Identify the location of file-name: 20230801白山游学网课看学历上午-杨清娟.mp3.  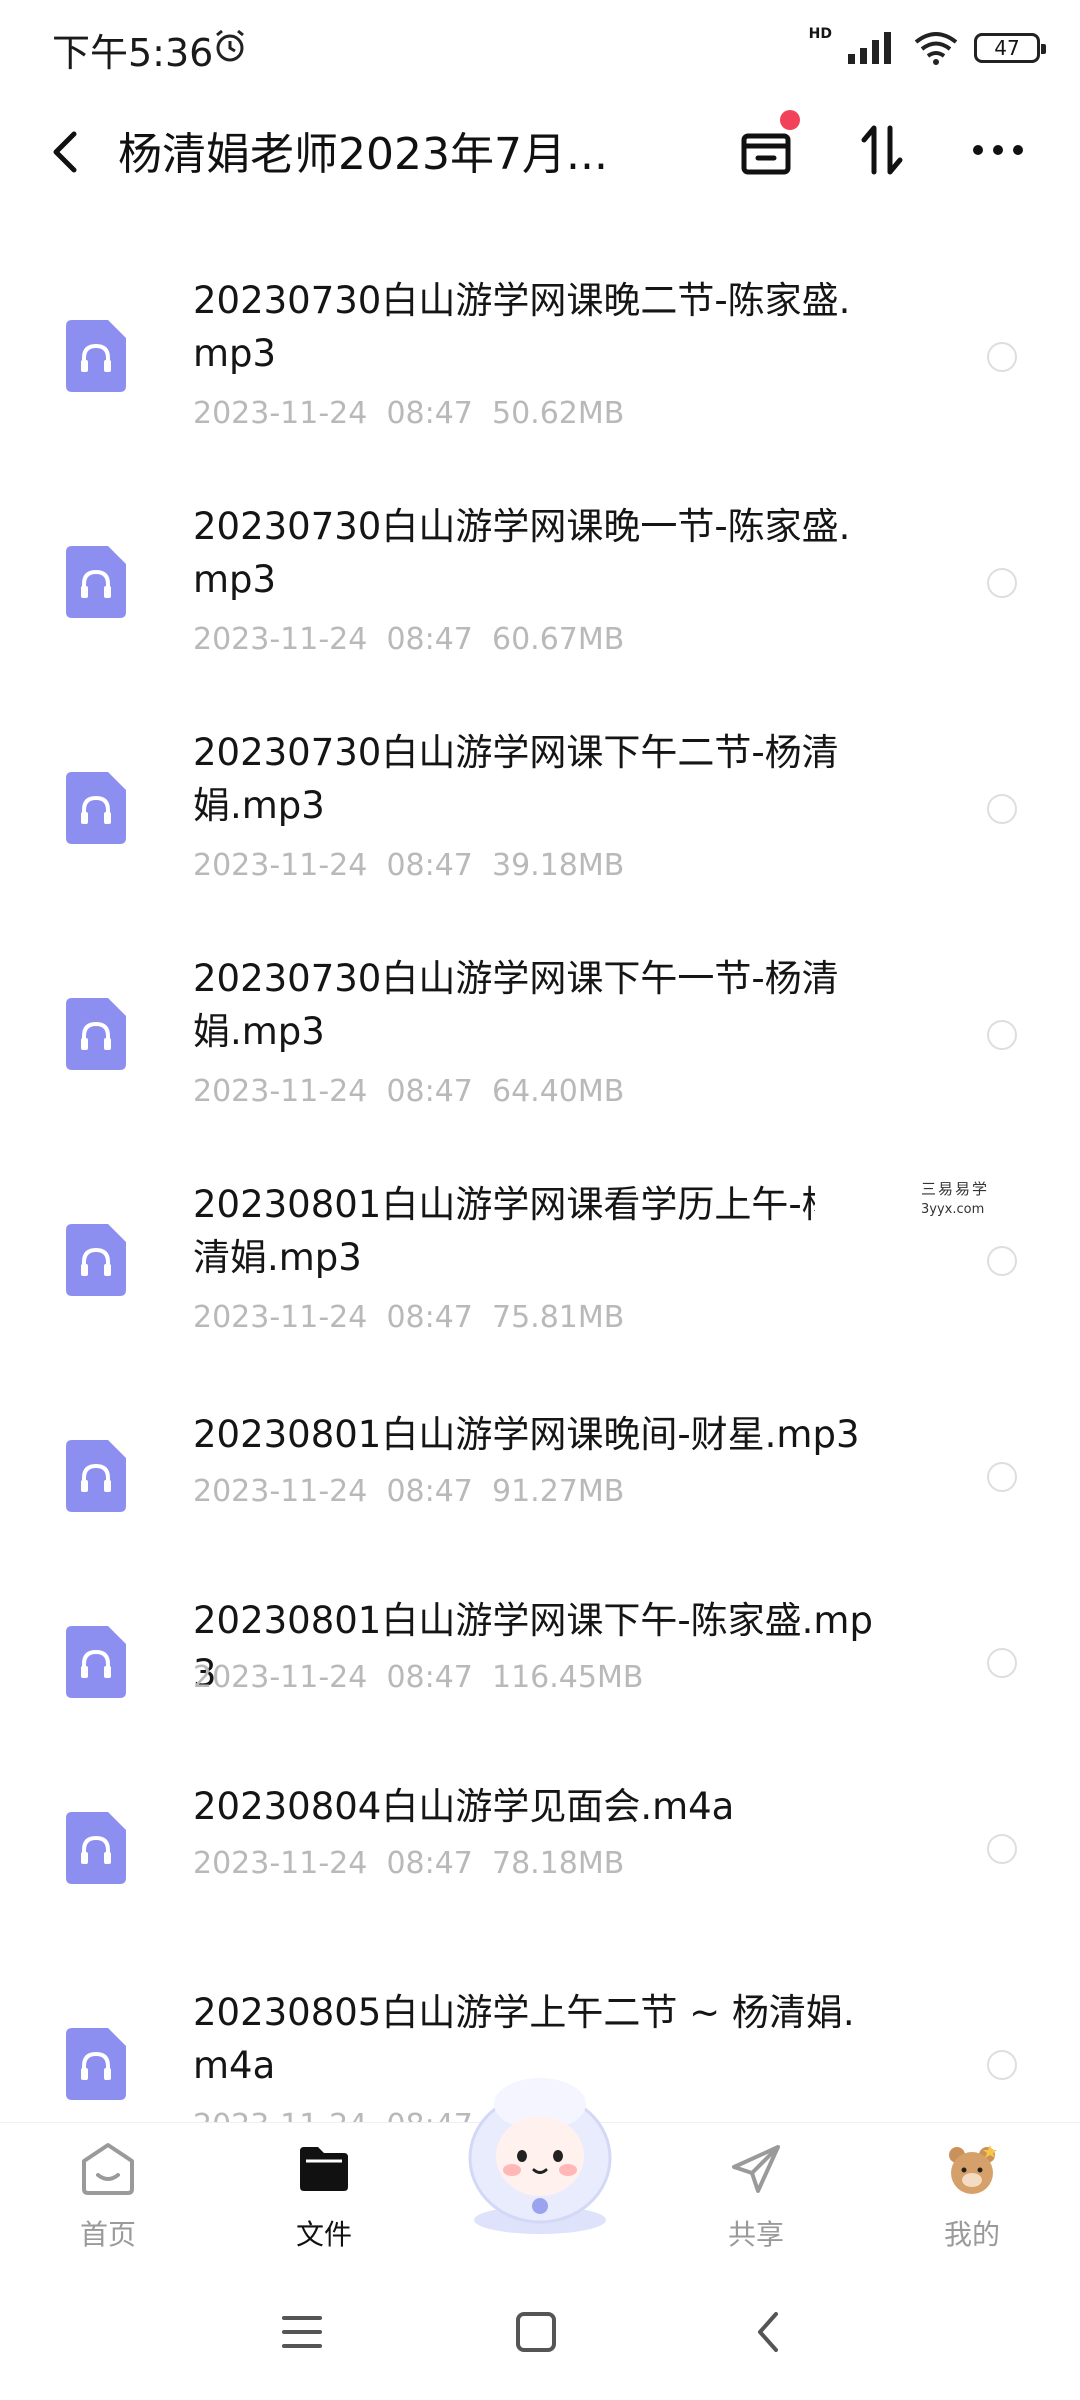
(516, 1231).